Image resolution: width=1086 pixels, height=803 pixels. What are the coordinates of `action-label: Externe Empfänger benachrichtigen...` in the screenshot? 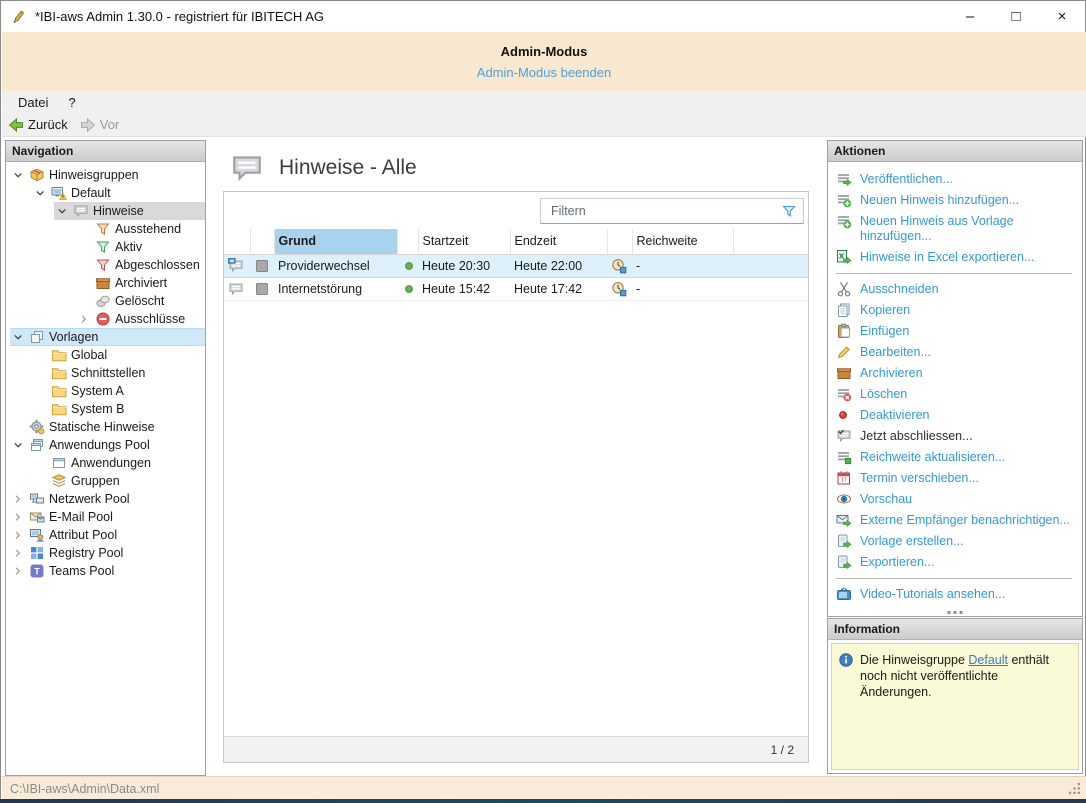 It's located at (965, 520).